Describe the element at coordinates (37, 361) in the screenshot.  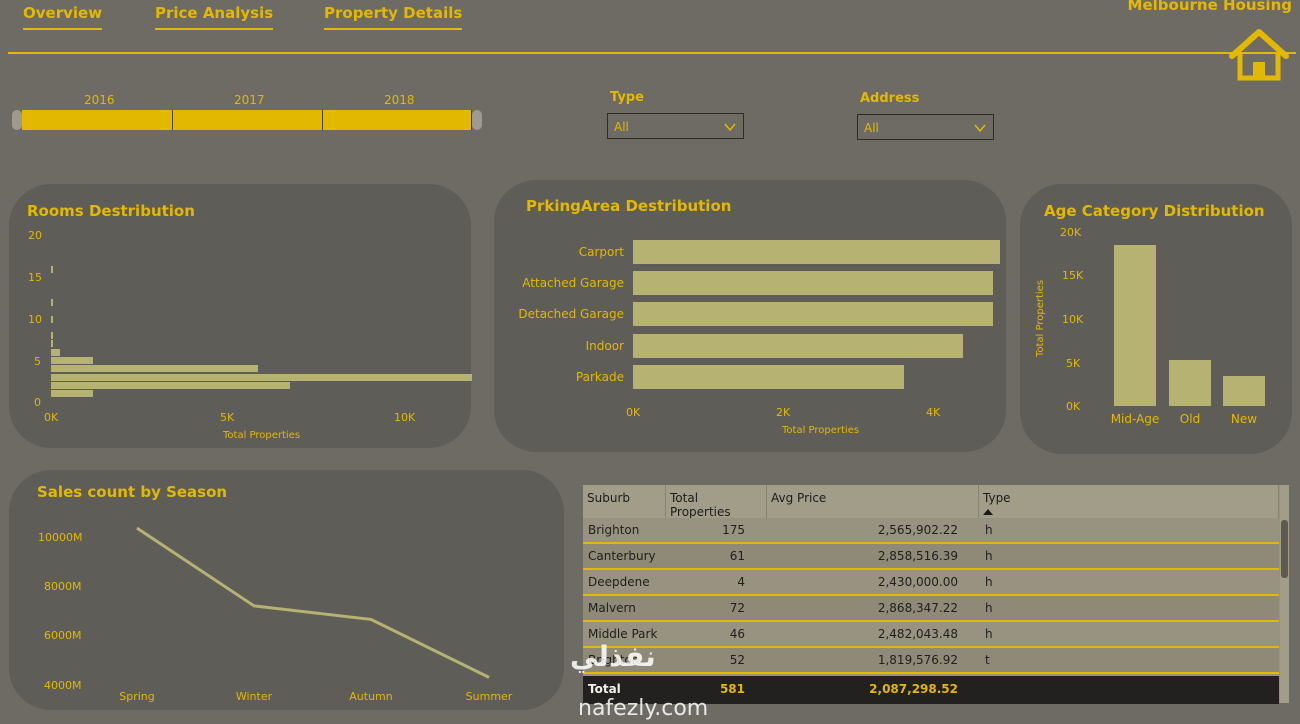
I see `rooms-y-tick: 5` at that location.